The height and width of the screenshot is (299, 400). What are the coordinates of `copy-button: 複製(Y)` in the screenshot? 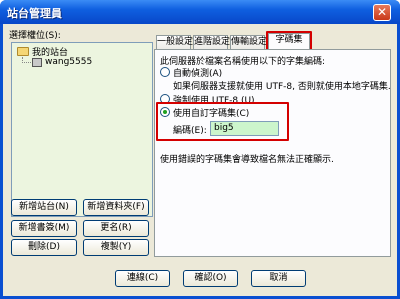 It's located at (116, 247).